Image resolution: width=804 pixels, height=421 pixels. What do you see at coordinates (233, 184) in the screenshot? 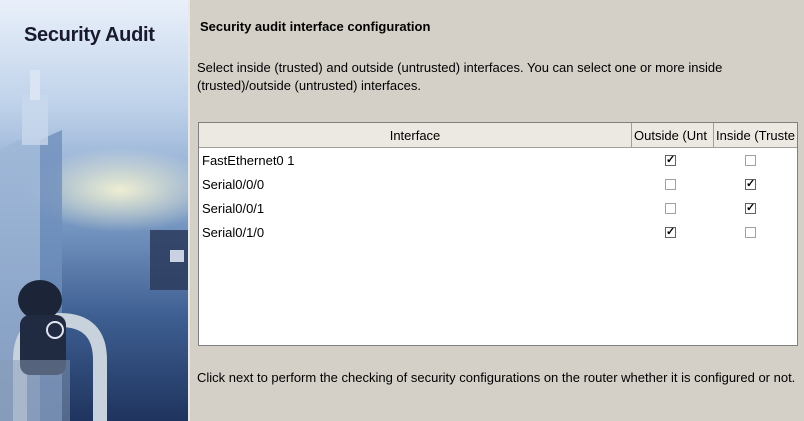
I see `interface-name: Serial0/0/0` at bounding box center [233, 184].